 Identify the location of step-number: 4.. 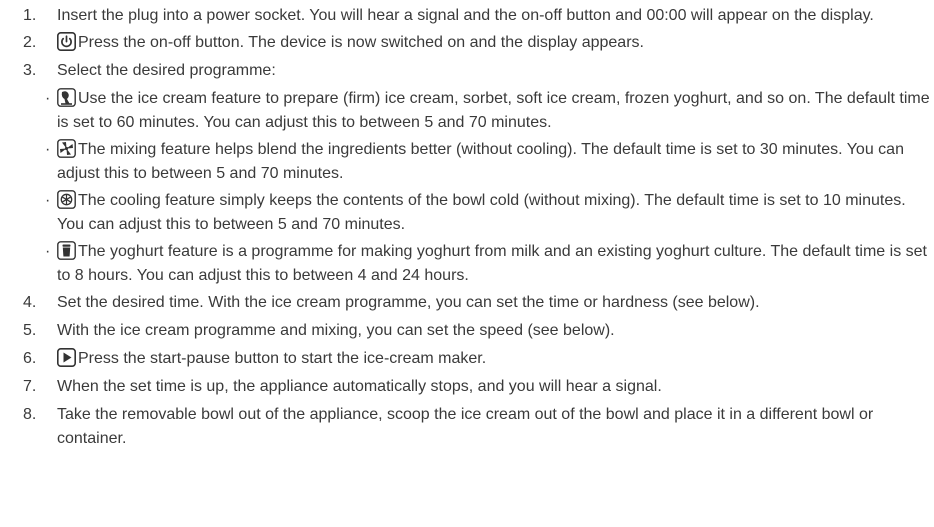
(30, 302).